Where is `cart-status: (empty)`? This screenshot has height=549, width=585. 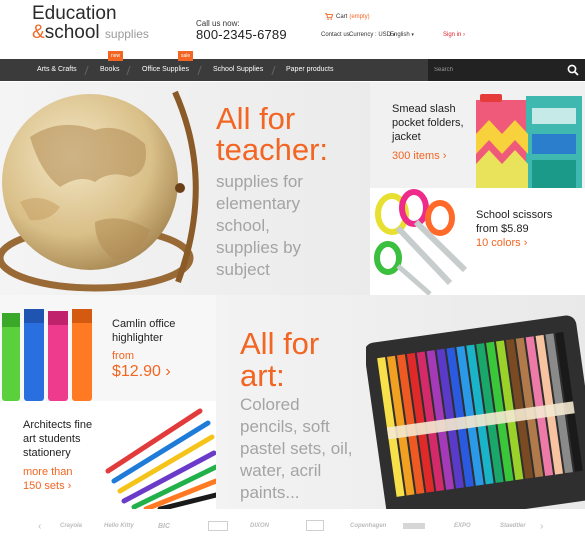 cart-status: (empty) is located at coordinates (359, 17).